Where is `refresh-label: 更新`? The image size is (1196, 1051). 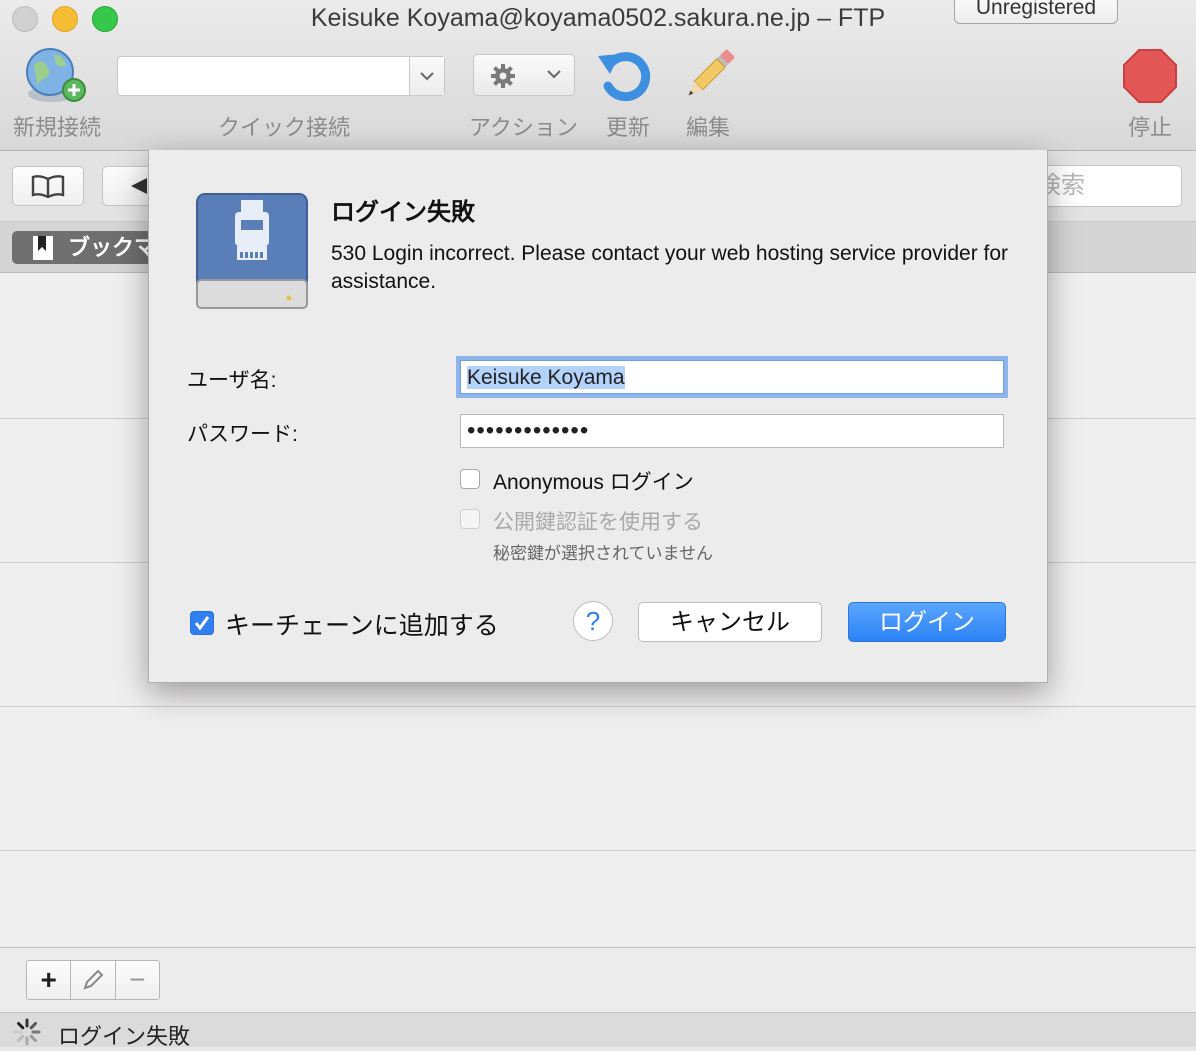
refresh-label: 更新 is located at coordinates (628, 127).